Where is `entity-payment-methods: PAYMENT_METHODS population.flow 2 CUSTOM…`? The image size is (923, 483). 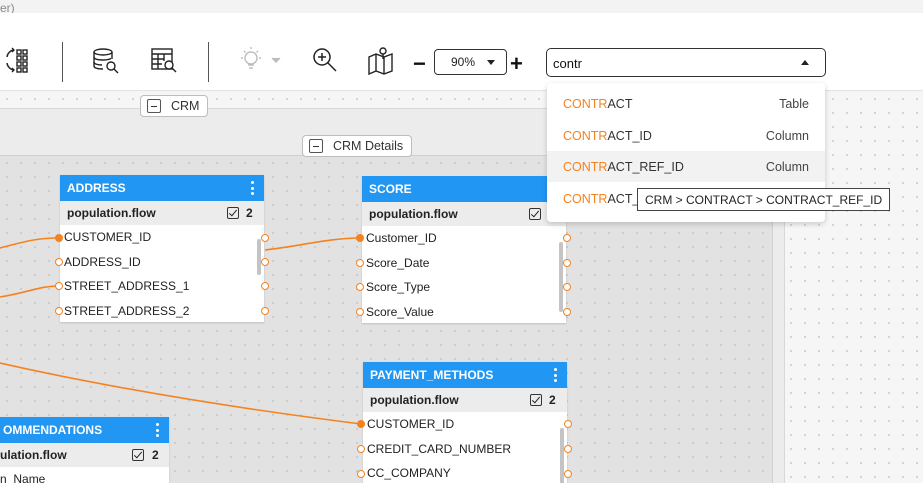 entity-payment-methods: PAYMENT_METHODS population.flow 2 CUSTOM… is located at coordinates (465, 422).